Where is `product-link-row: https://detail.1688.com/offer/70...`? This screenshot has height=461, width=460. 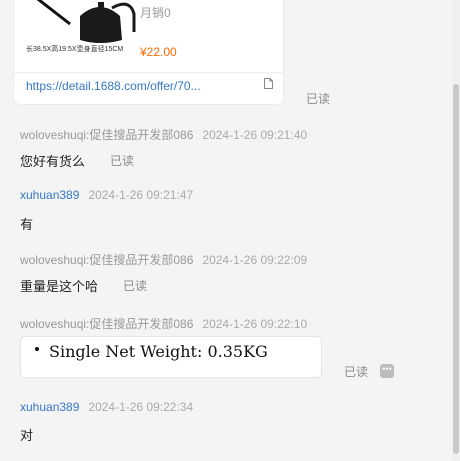
product-link-row: https://detail.1688.com/offer/70... is located at coordinates (148, 87).